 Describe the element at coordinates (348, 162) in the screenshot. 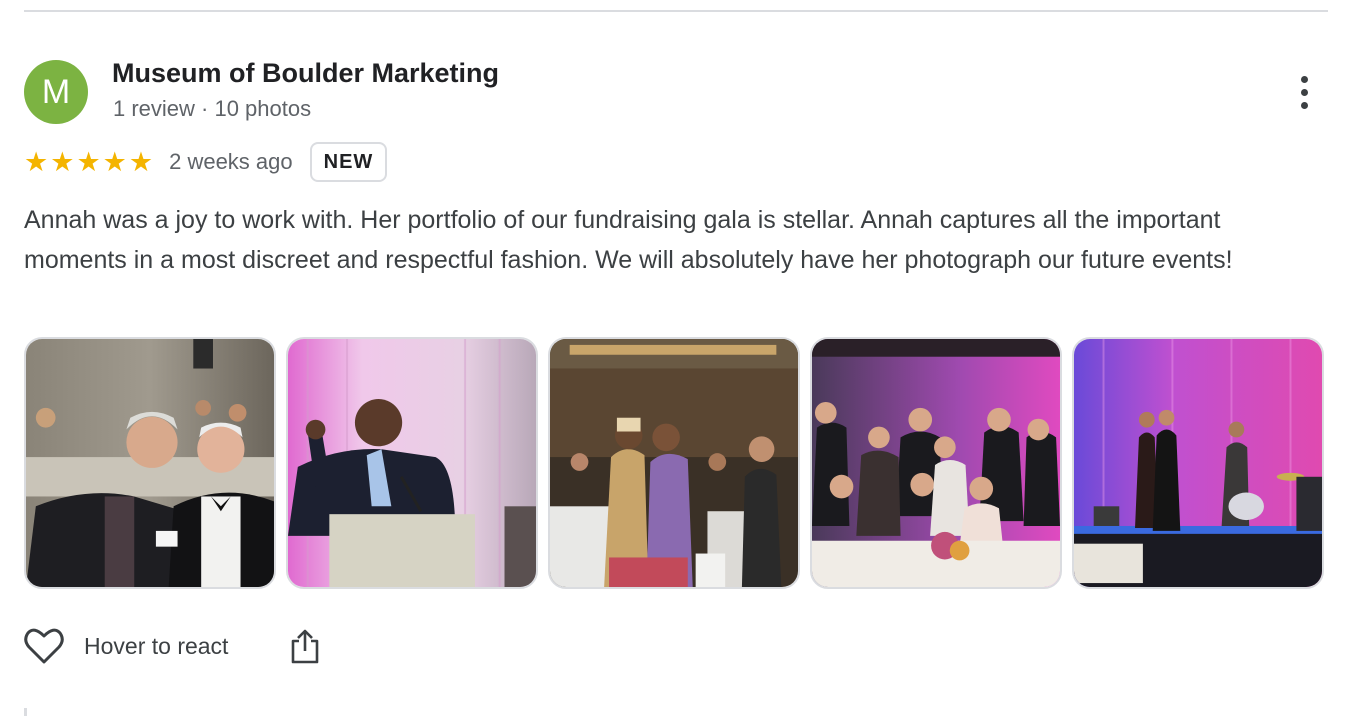

I see `new-badge: NEW` at that location.